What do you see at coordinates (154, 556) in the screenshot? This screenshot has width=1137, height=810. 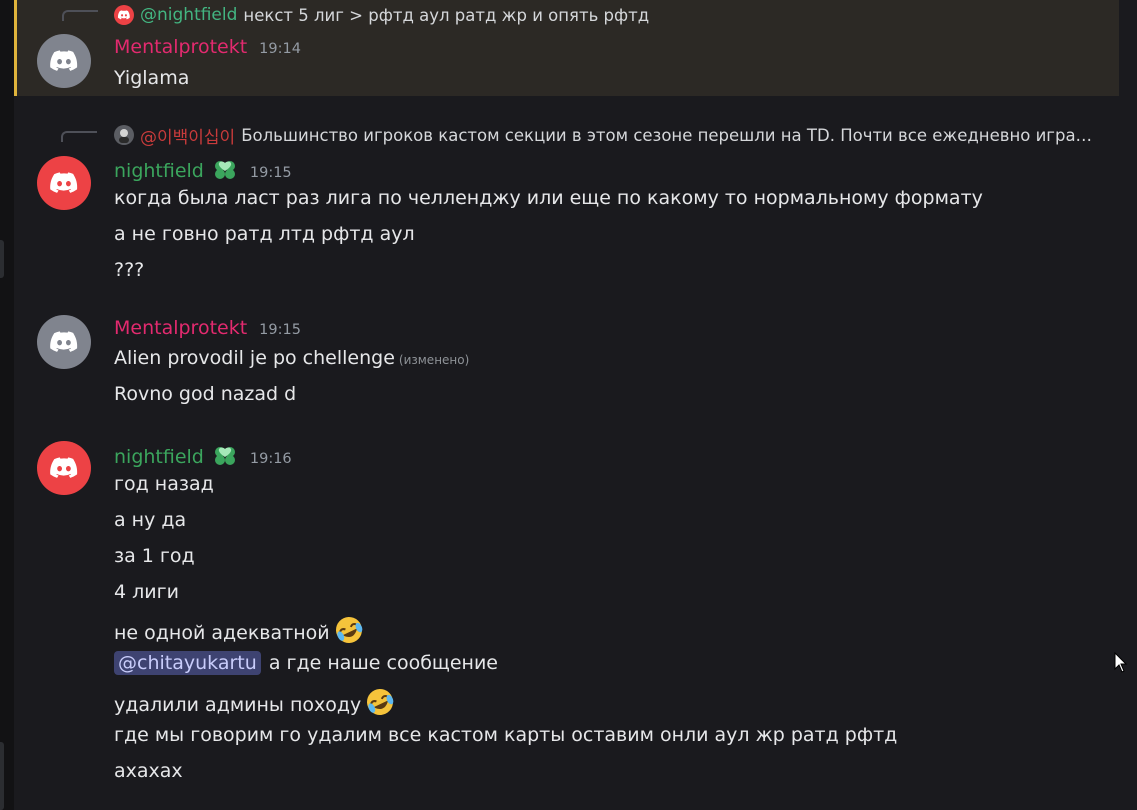 I see `message-text: за 1 год` at bounding box center [154, 556].